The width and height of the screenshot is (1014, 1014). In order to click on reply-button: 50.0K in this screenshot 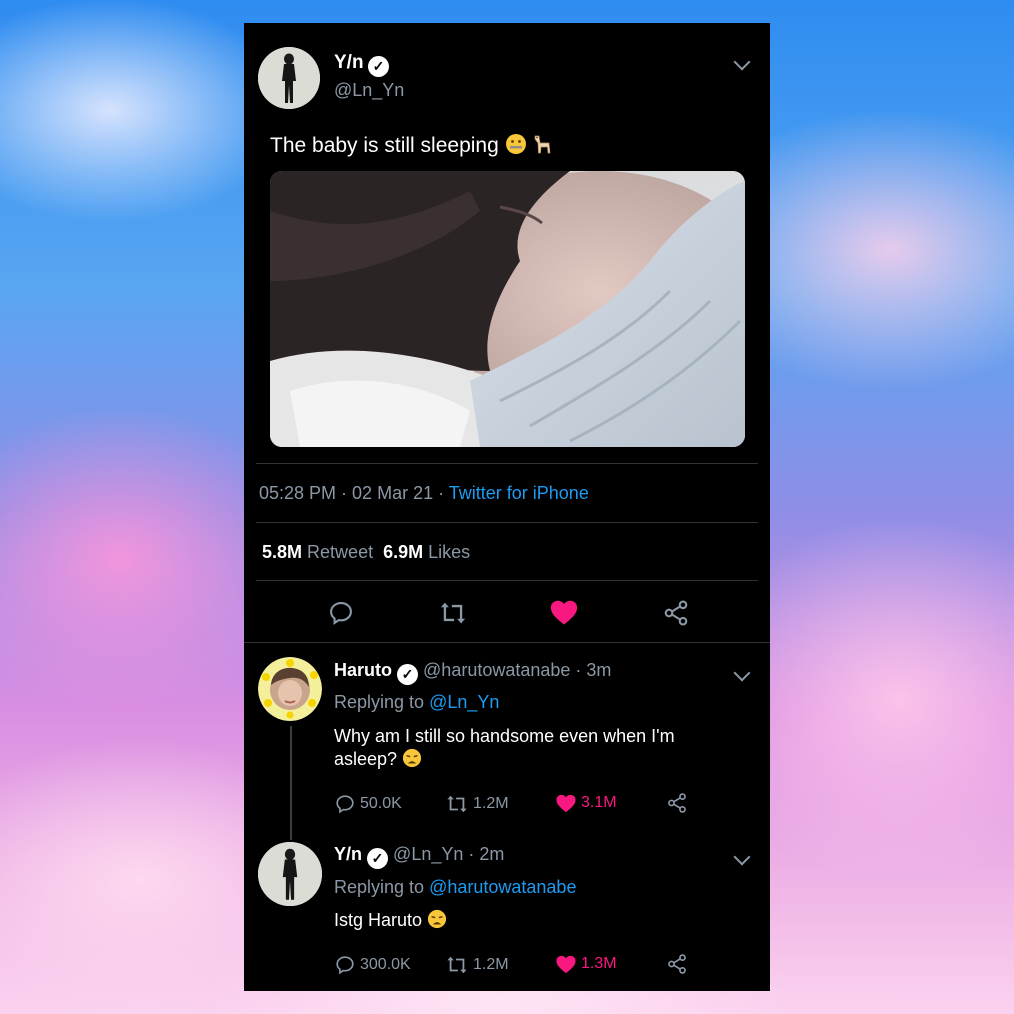, I will do `click(368, 804)`.